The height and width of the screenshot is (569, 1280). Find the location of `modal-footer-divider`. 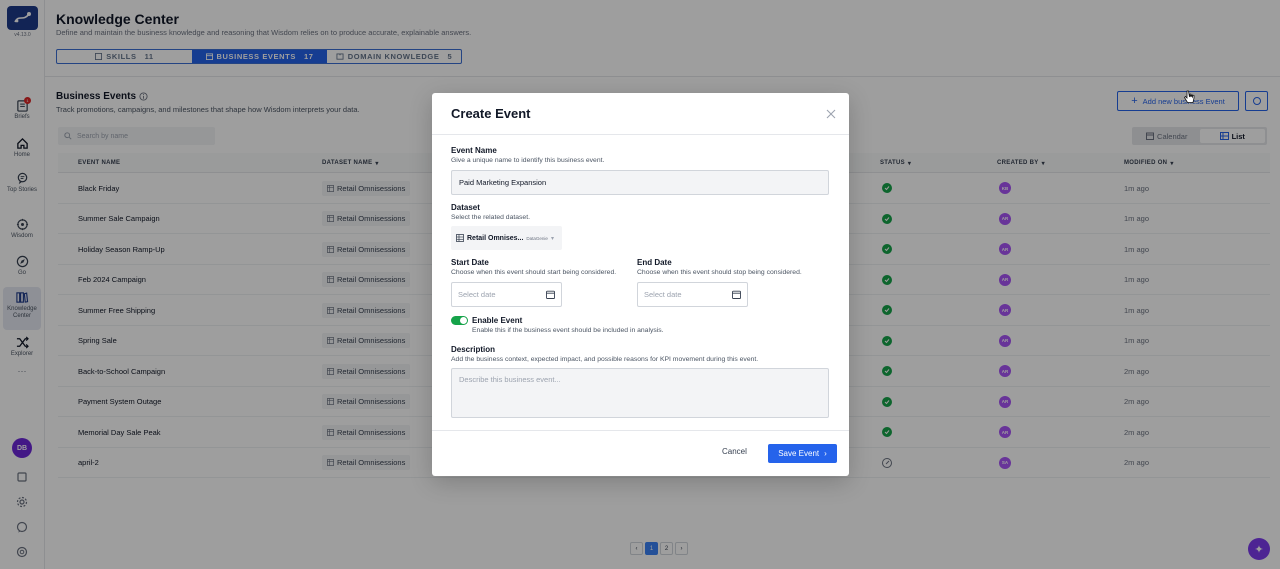

modal-footer-divider is located at coordinates (640, 430).